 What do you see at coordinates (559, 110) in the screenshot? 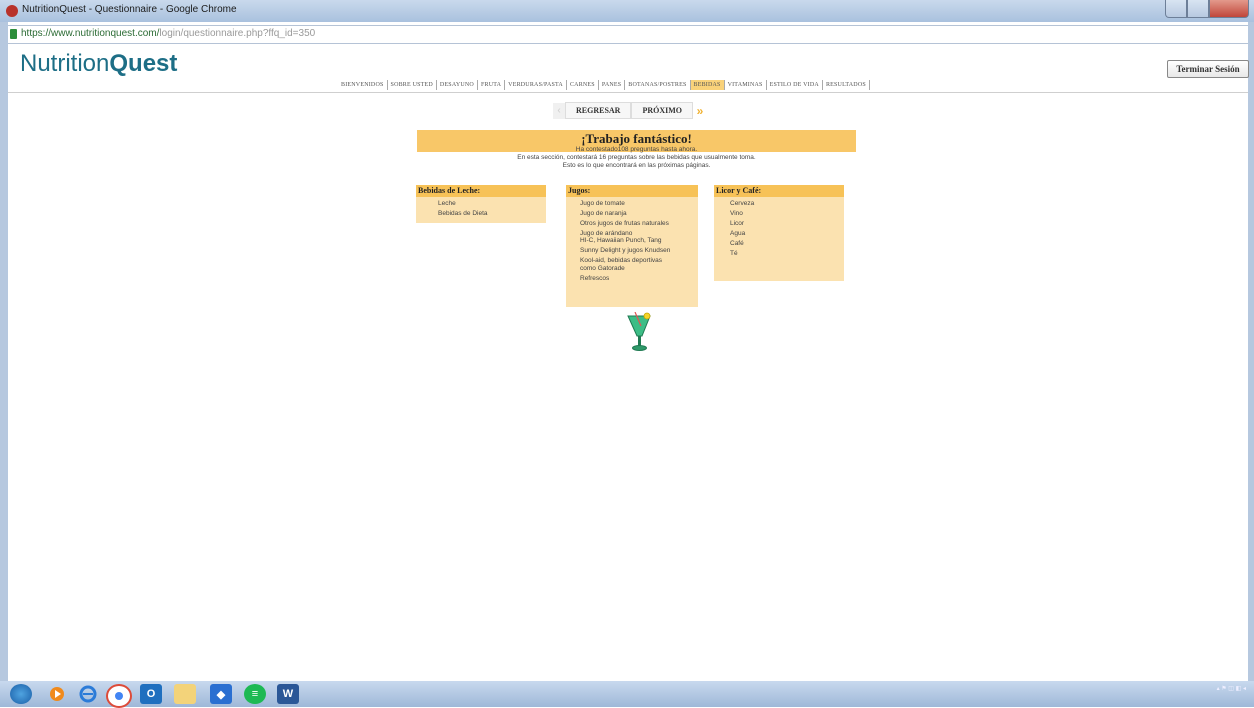
I see `chevron-left-icon: ‹` at bounding box center [559, 110].